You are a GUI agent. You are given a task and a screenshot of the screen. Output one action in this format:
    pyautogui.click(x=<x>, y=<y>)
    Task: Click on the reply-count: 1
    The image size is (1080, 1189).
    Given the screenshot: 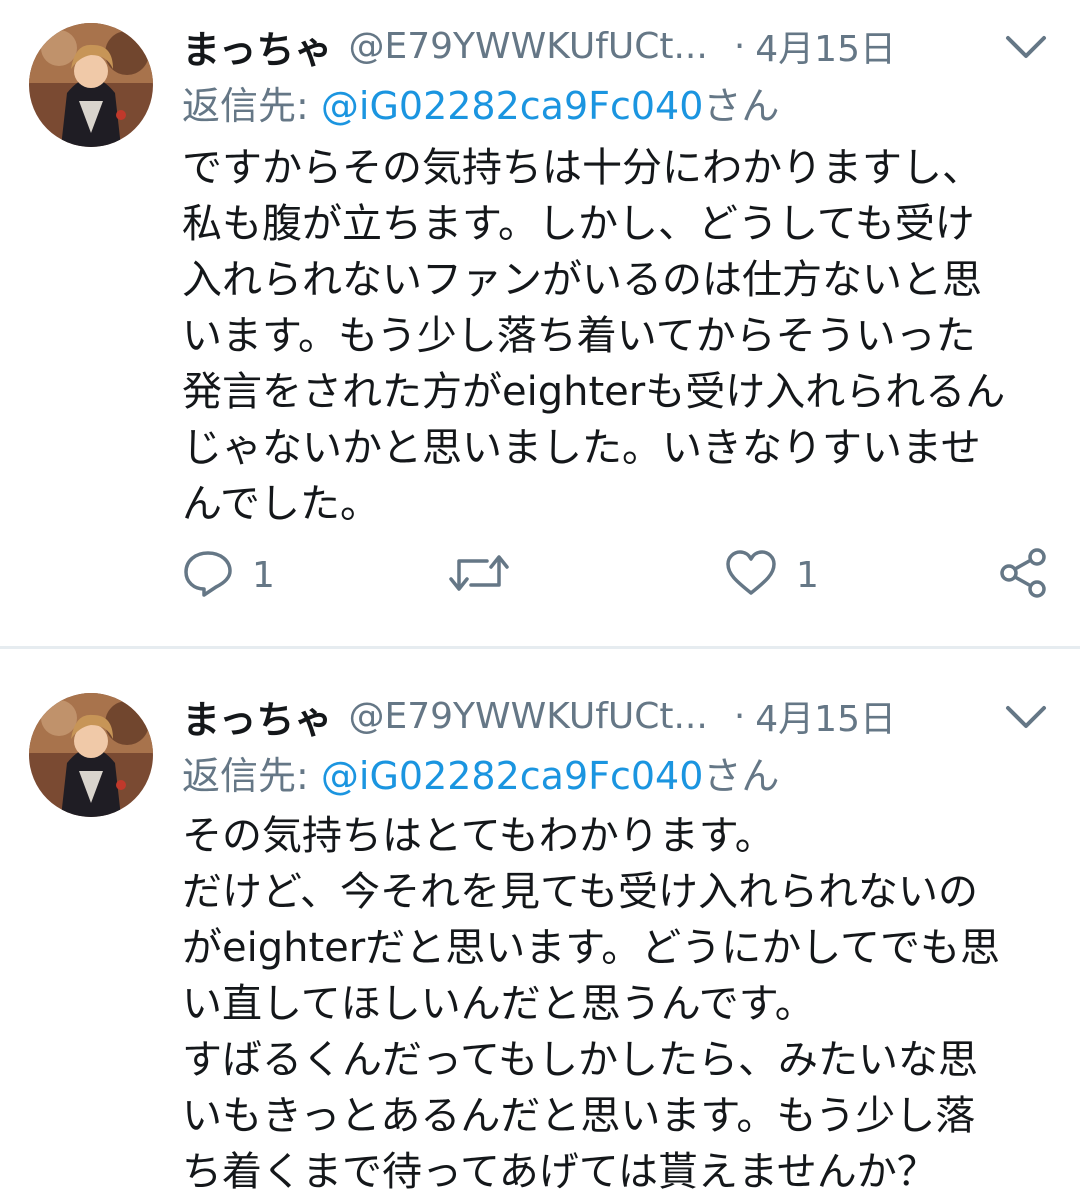 What is the action you would take?
    pyautogui.click(x=263, y=575)
    